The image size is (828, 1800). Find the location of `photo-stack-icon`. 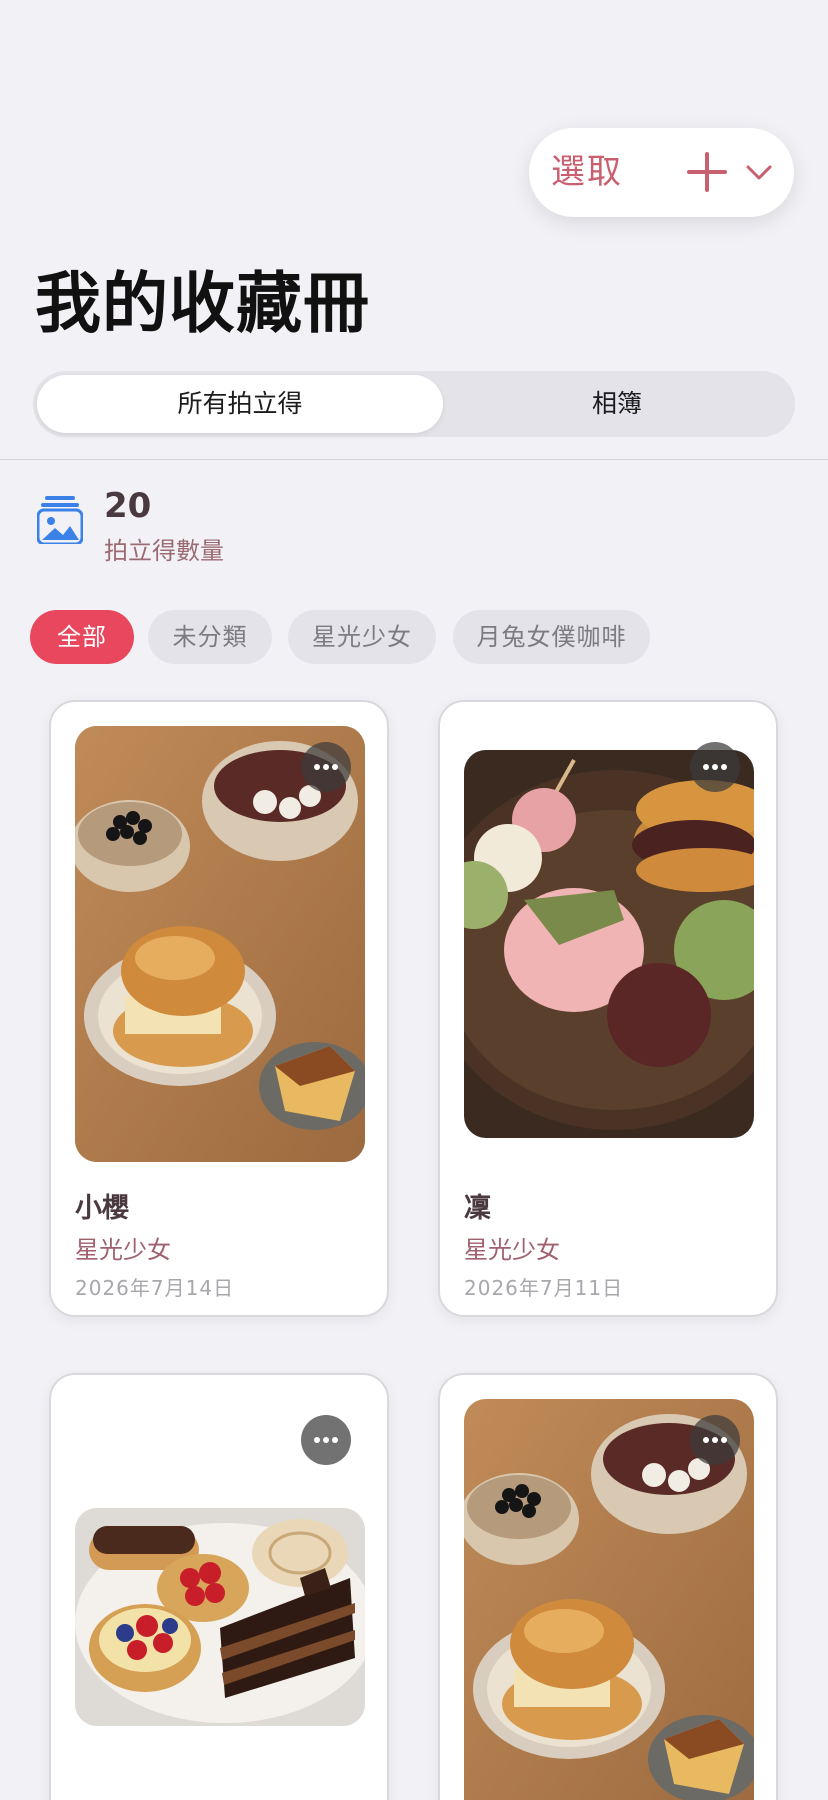

photo-stack-icon is located at coordinates (60, 520).